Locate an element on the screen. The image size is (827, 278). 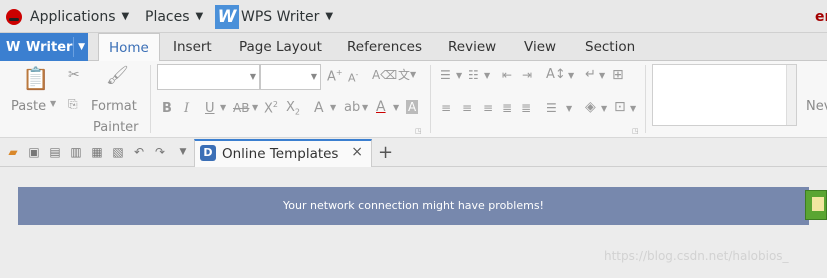
font-name-combo: ▼ is located at coordinates (208, 77).